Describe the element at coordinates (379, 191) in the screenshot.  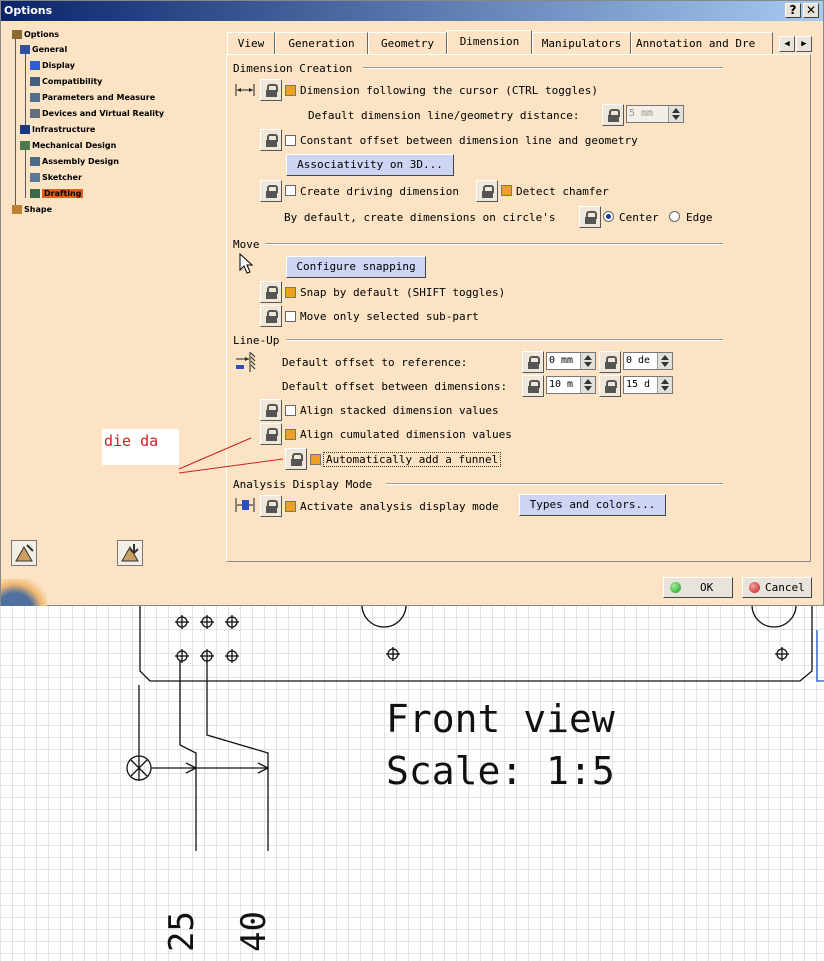
I see `create-driving-label: Create driving dimension` at that location.